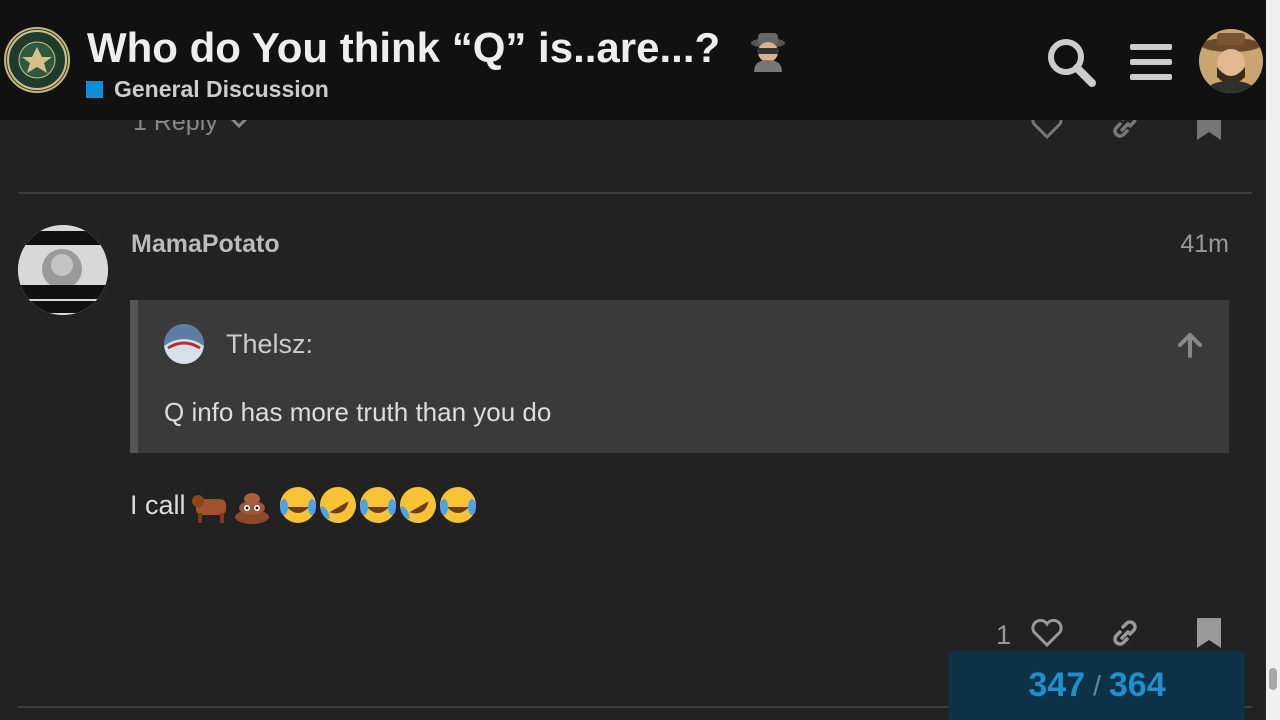 This screenshot has width=1280, height=720. I want to click on ox-emoji-icon, so click(208, 509).